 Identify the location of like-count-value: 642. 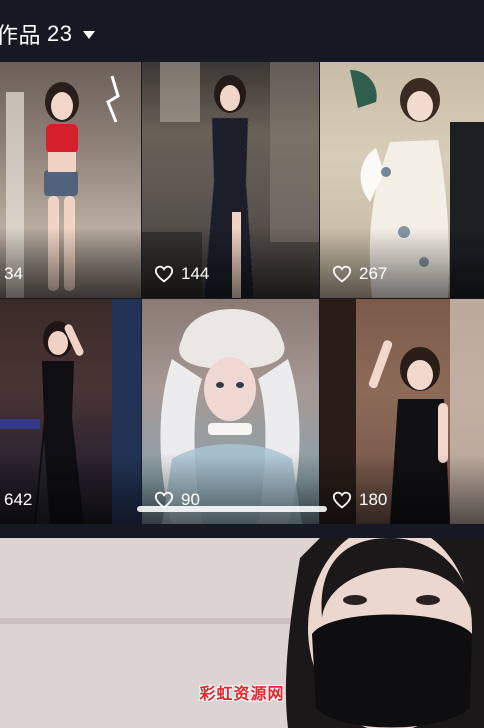
(18, 499).